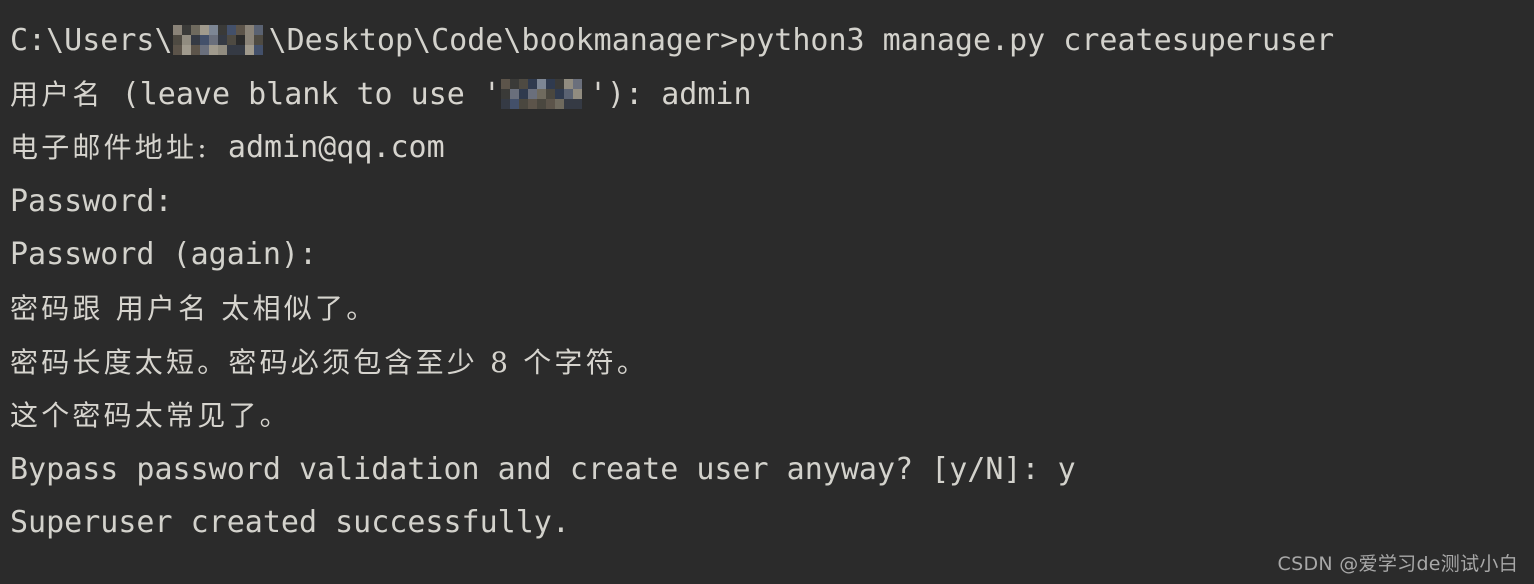 Image resolution: width=1534 pixels, height=584 pixels. I want to click on prompt-path-prefix: C:\Users\, so click(91, 40).